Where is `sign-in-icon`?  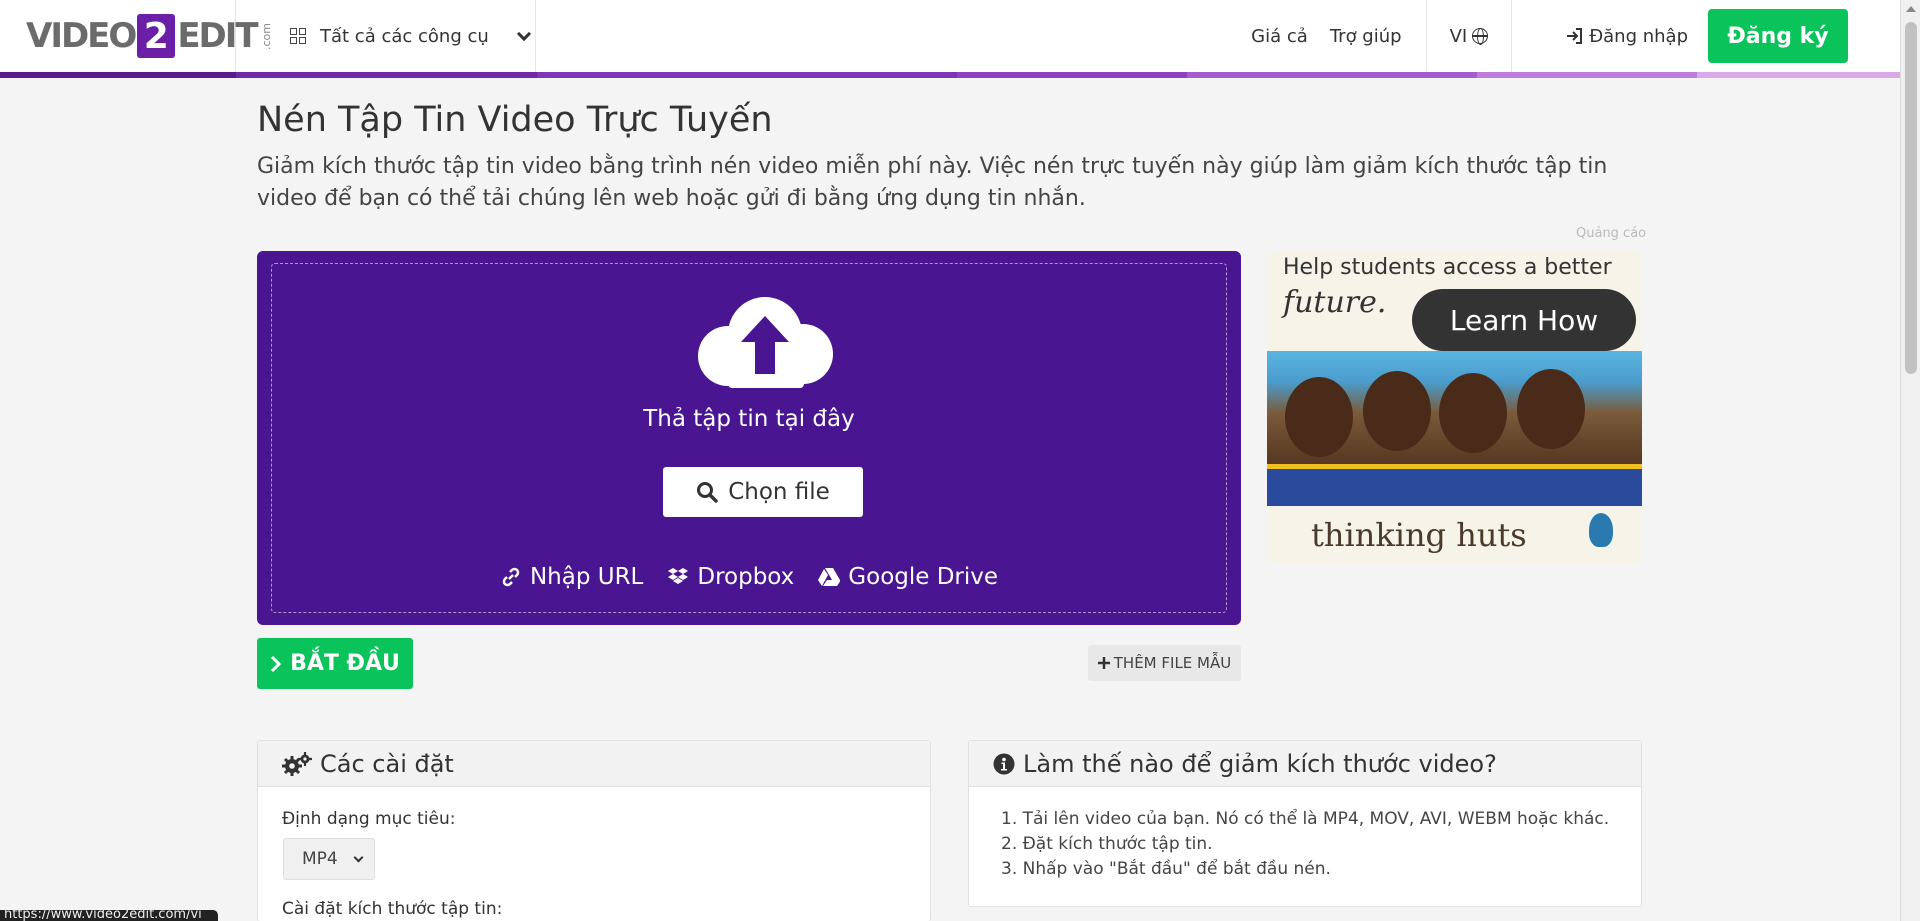
sign-in-icon is located at coordinates (1575, 36).